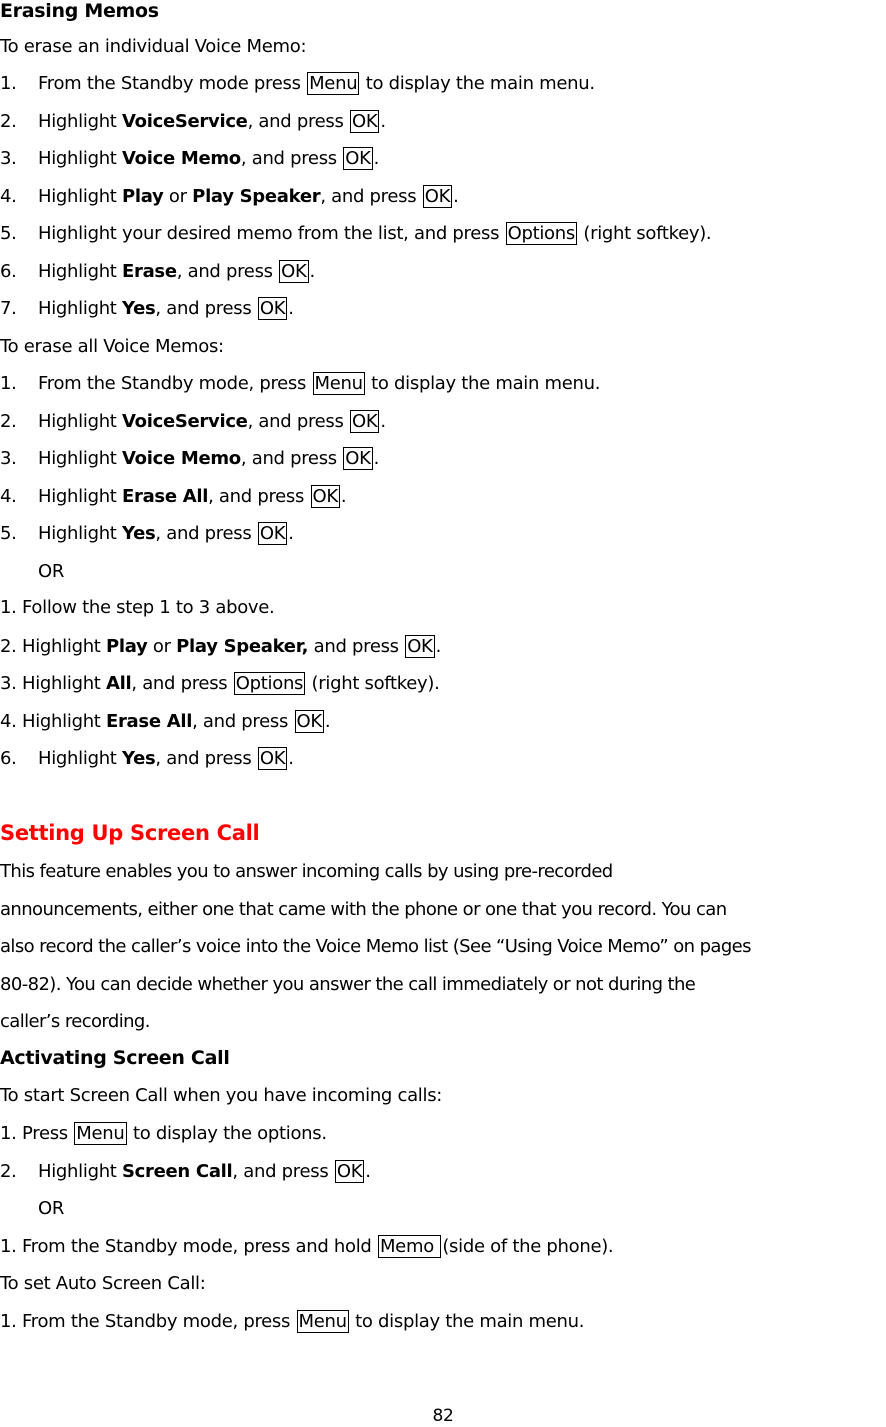 The image size is (886, 1427). What do you see at coordinates (115, 1058) in the screenshot?
I see `subtitle-activating-screen-call: Activating Screen Call` at bounding box center [115, 1058].